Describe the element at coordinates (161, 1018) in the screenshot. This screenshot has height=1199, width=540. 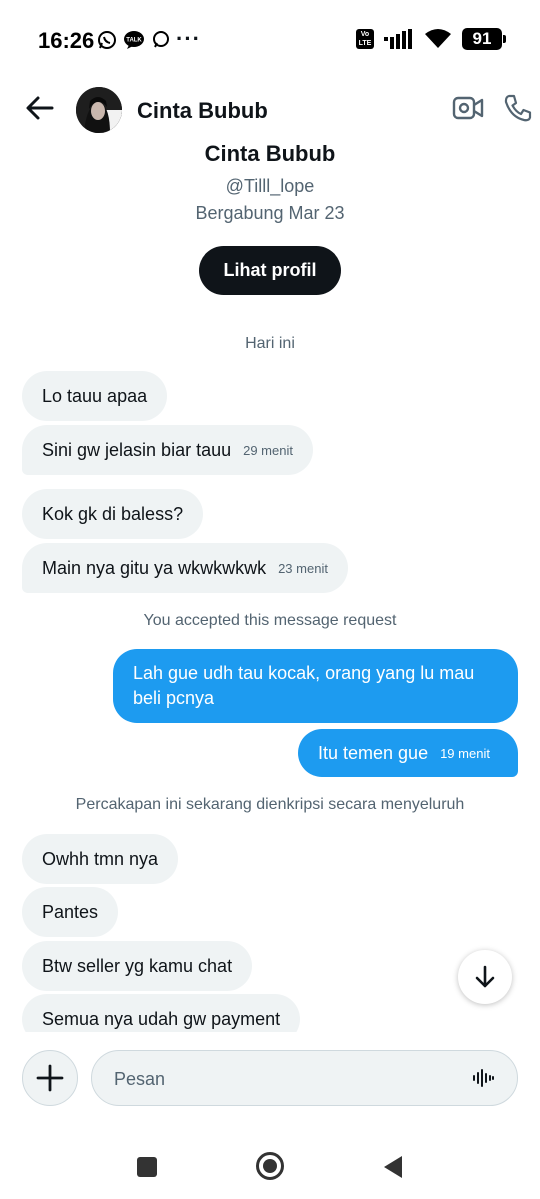
I see `message-text: Semua nya udah gw payment` at that location.